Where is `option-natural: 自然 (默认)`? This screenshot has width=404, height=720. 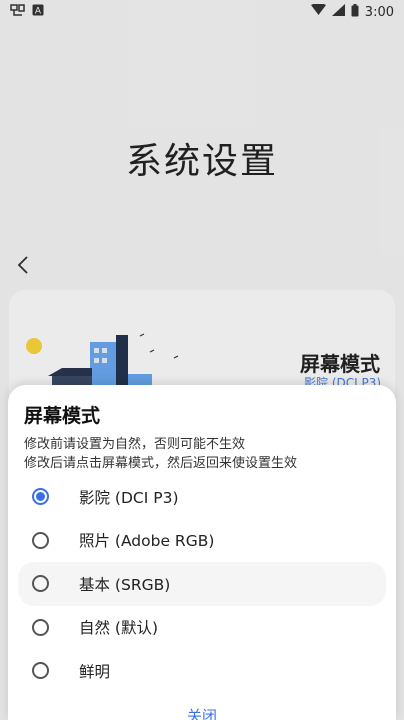
option-natural: 自然 (默认) is located at coordinates (202, 628).